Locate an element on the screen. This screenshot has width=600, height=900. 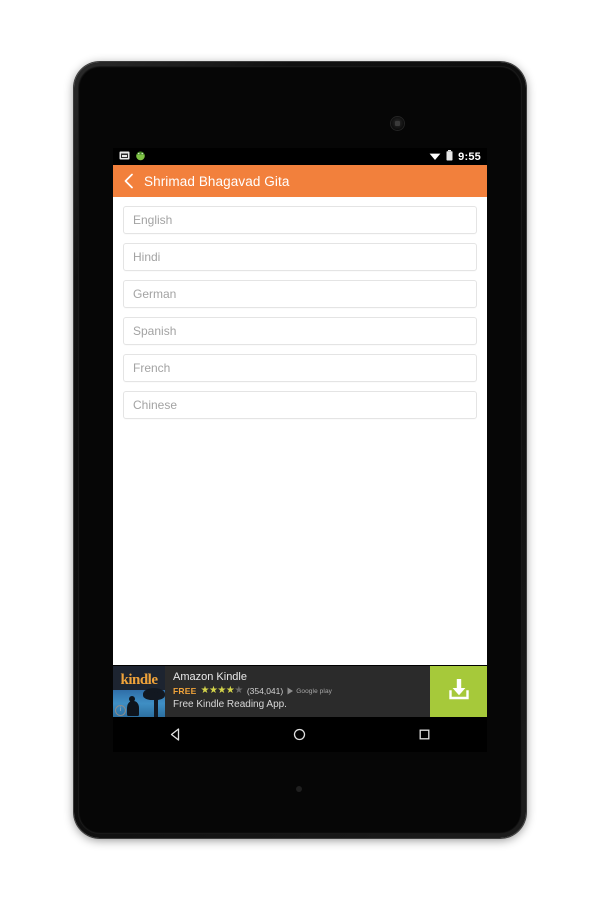
google-play-badge: Google play is located at coordinates (309, 691).